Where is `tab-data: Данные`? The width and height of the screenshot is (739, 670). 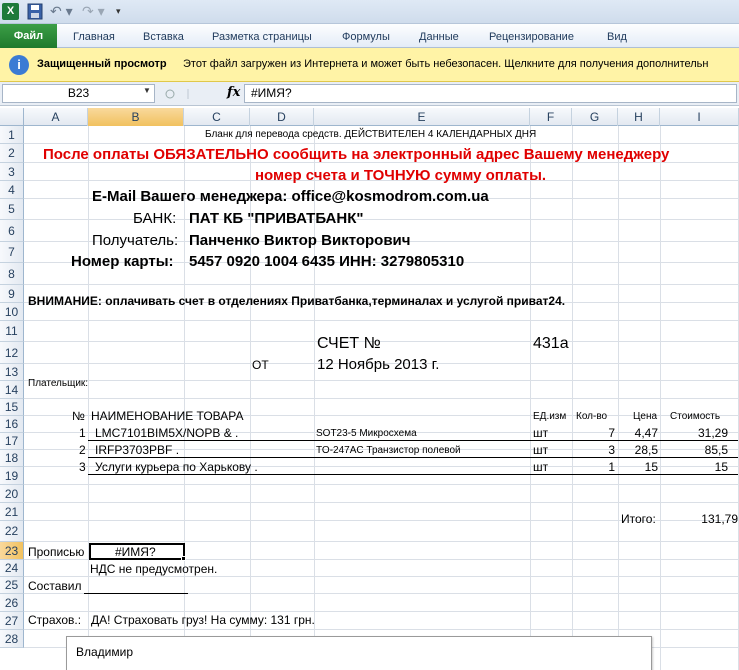
tab-data: Данные is located at coordinates (439, 37).